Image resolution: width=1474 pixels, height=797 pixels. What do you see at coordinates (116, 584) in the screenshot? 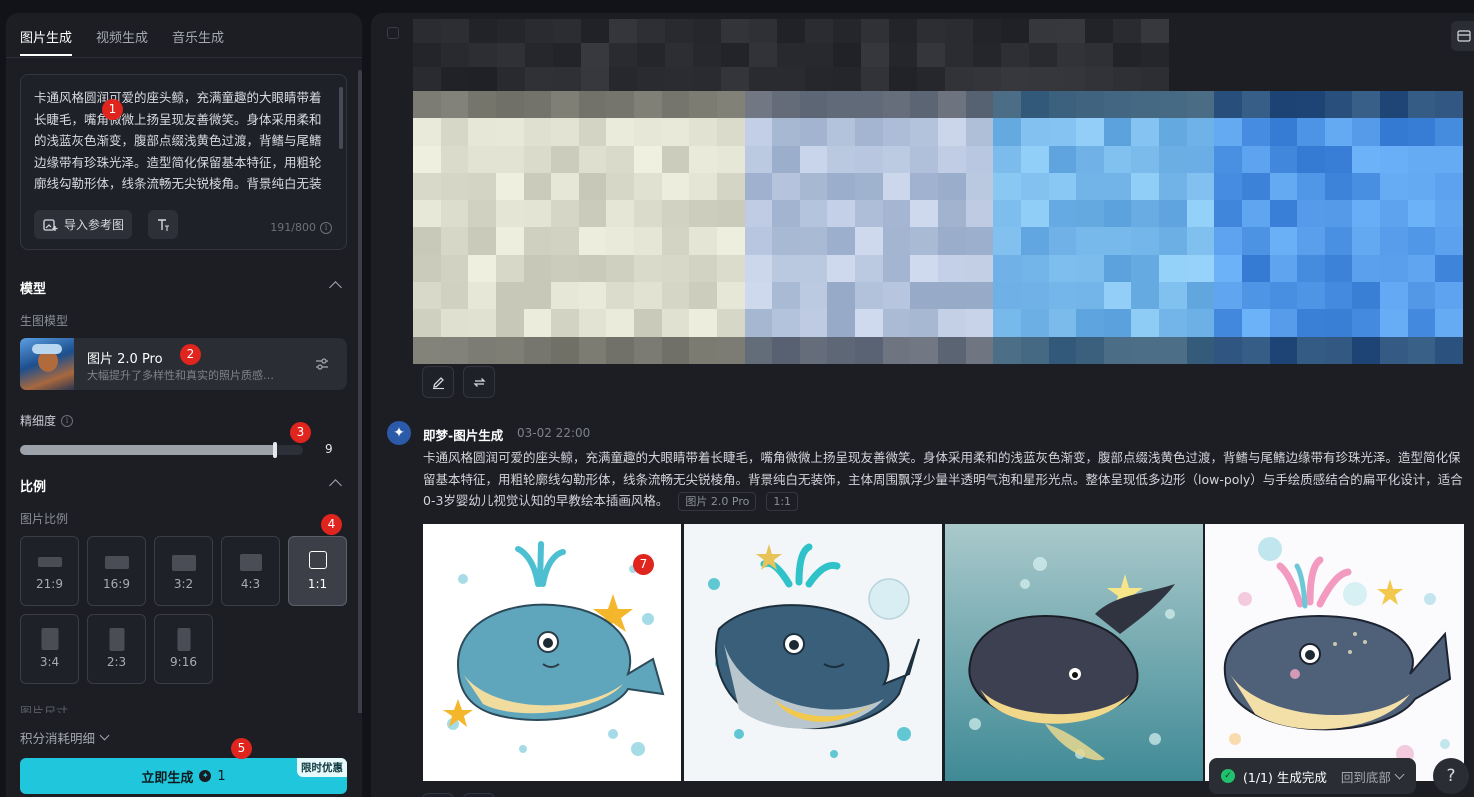
I see `ratio-16-9-label: 16:9` at bounding box center [116, 584].